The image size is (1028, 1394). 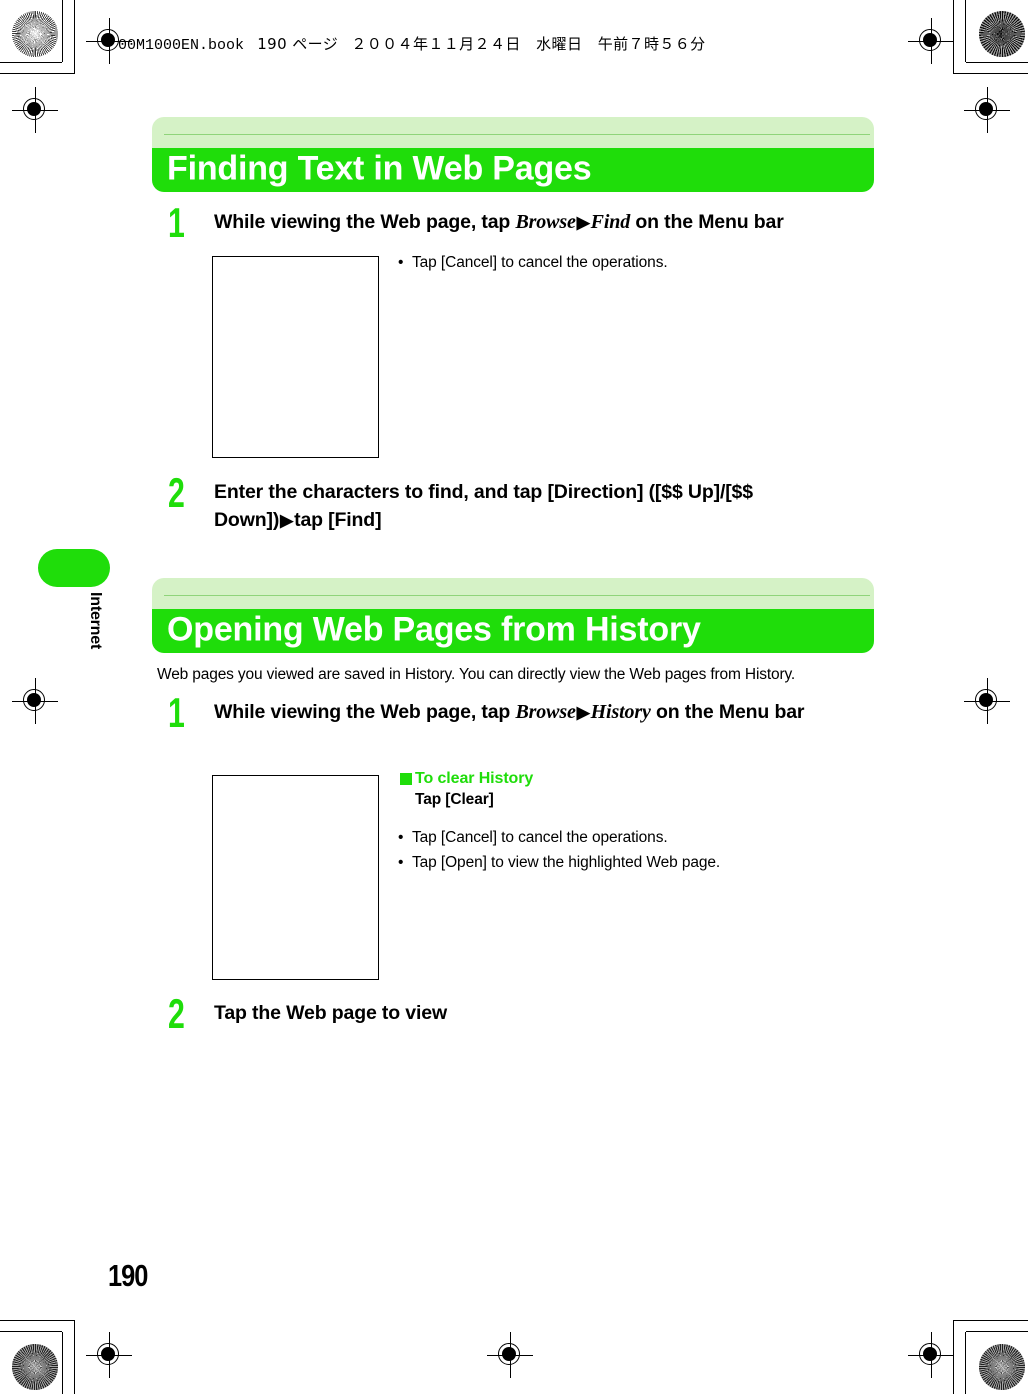 What do you see at coordinates (434, 629) in the screenshot?
I see `section-title-opening-history: Opening Web Pages from History` at bounding box center [434, 629].